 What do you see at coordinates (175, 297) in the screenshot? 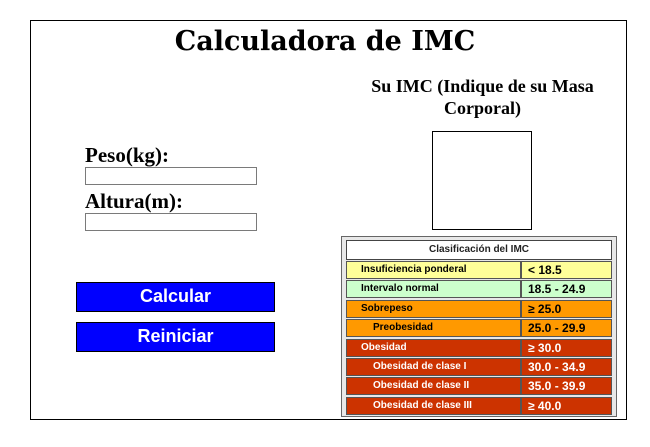
I see `calcular-button: Calcular` at bounding box center [175, 297].